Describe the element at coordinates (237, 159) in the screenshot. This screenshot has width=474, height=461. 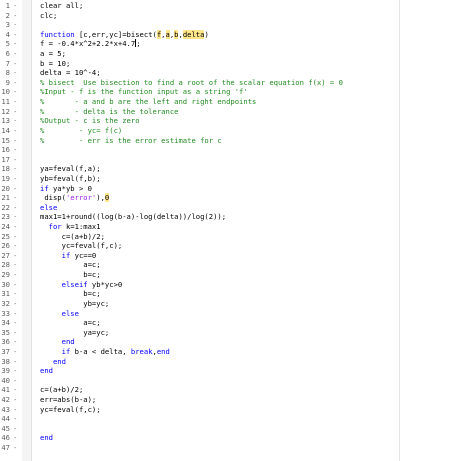
I see `code-line: 17-` at that location.